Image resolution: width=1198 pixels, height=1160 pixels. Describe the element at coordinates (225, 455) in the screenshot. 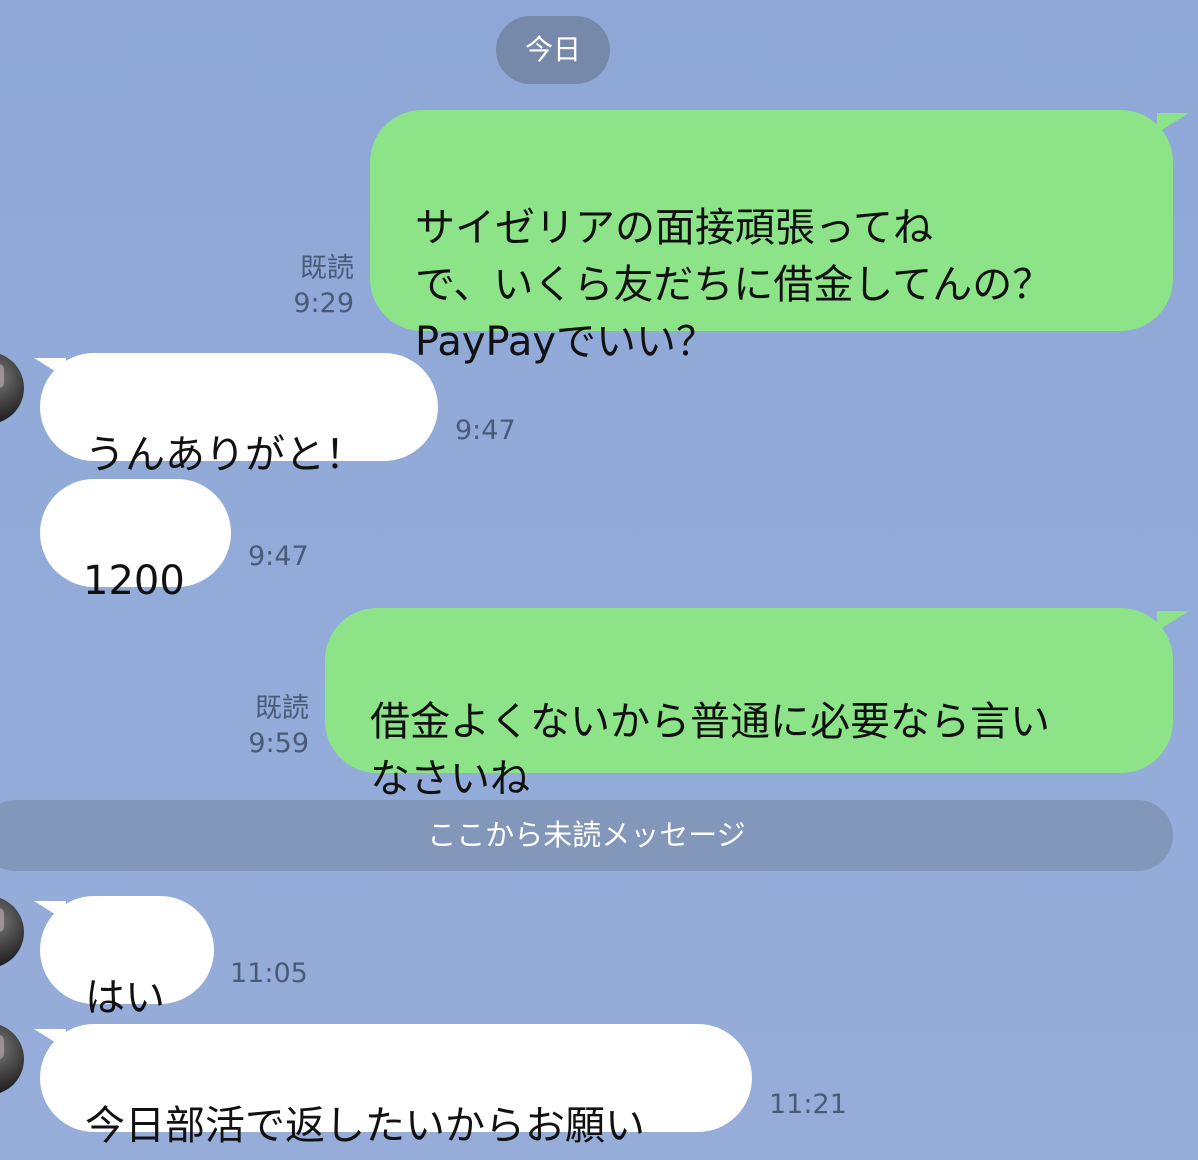

I see `message-text: うんありがと！` at that location.